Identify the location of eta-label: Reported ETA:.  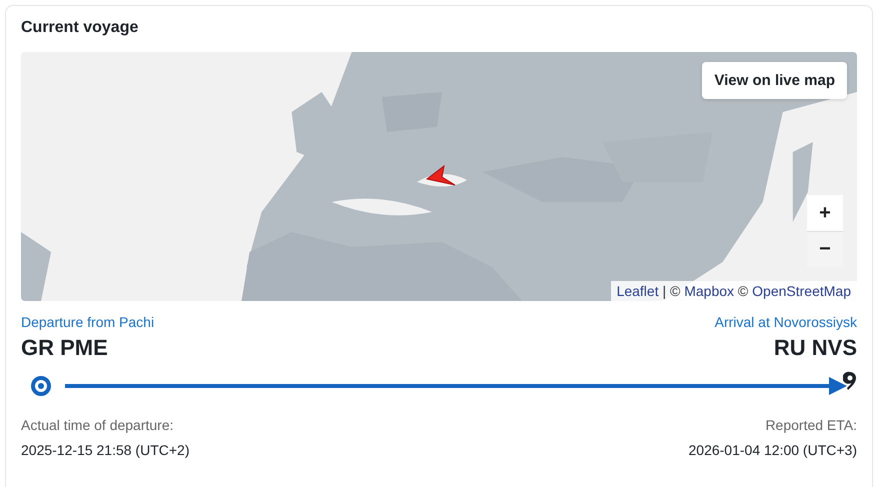
(811, 425).